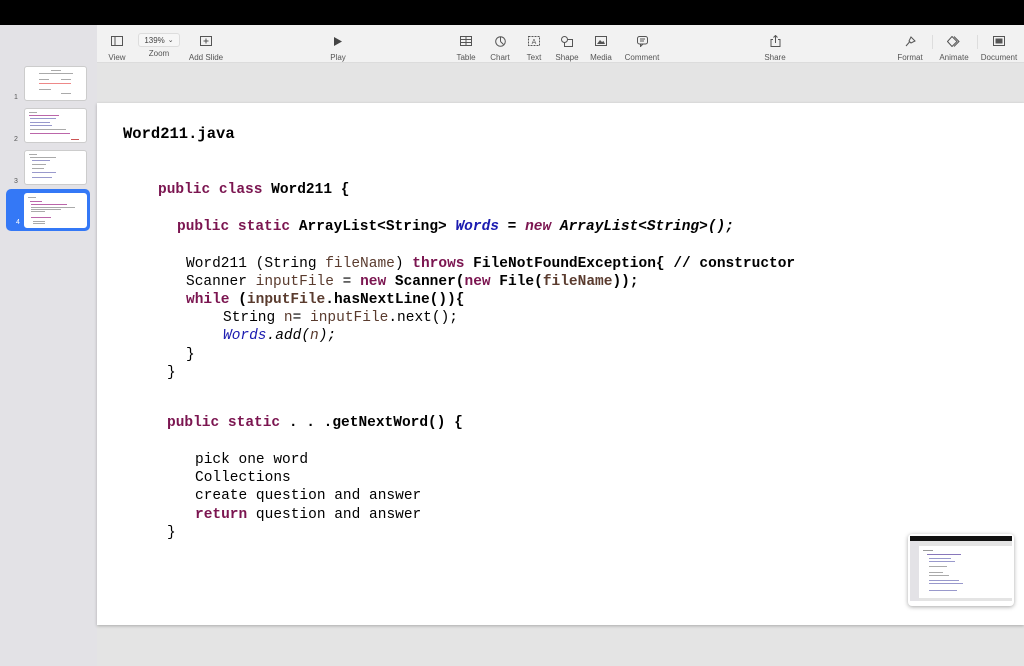 The image size is (1024, 666). I want to click on add-slide-icon, so click(206, 41).